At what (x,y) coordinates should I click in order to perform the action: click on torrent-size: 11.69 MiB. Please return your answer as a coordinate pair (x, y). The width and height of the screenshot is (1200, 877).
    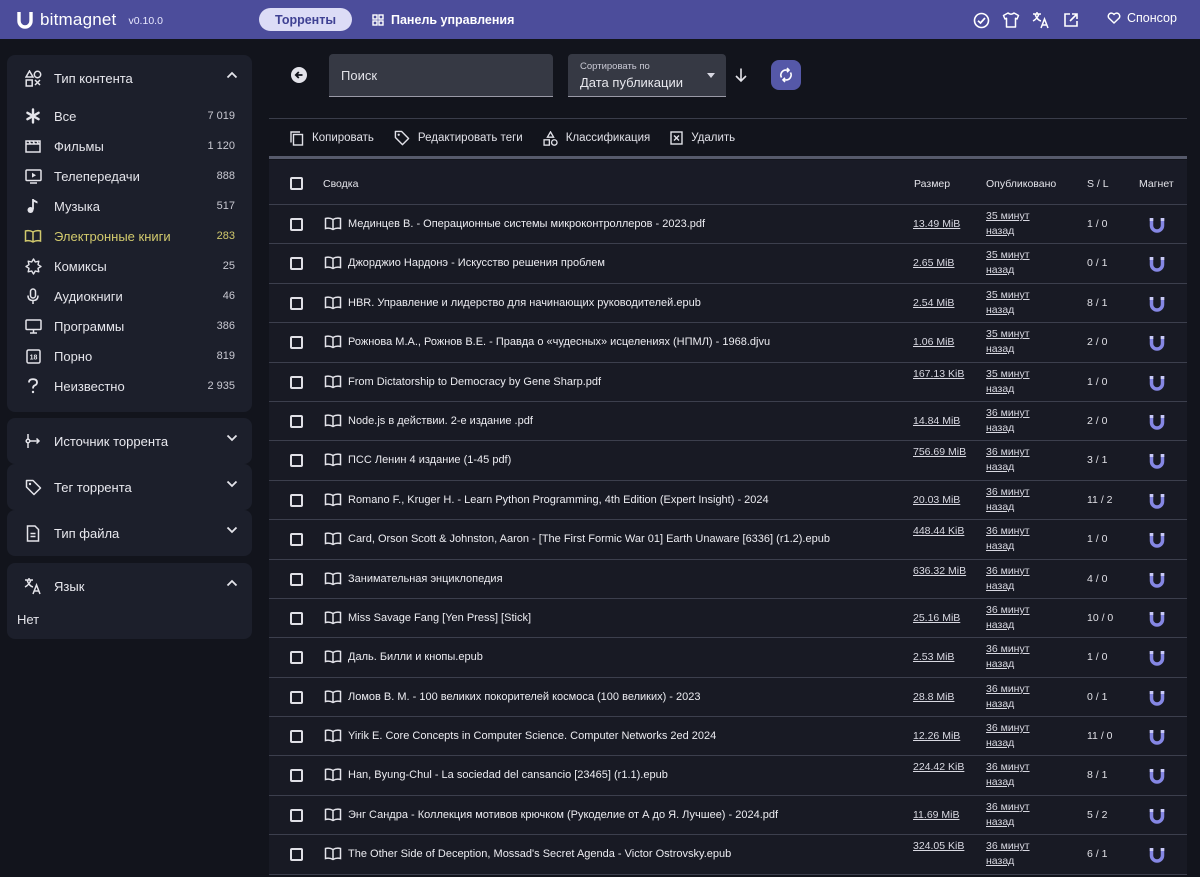
    Looking at the image, I should click on (940, 815).